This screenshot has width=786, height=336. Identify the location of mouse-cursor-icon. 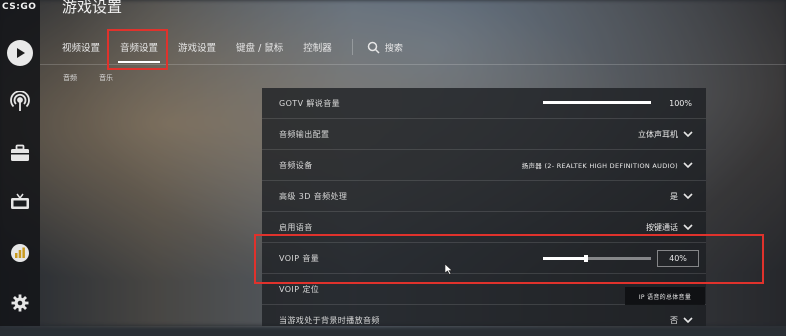
(449, 269).